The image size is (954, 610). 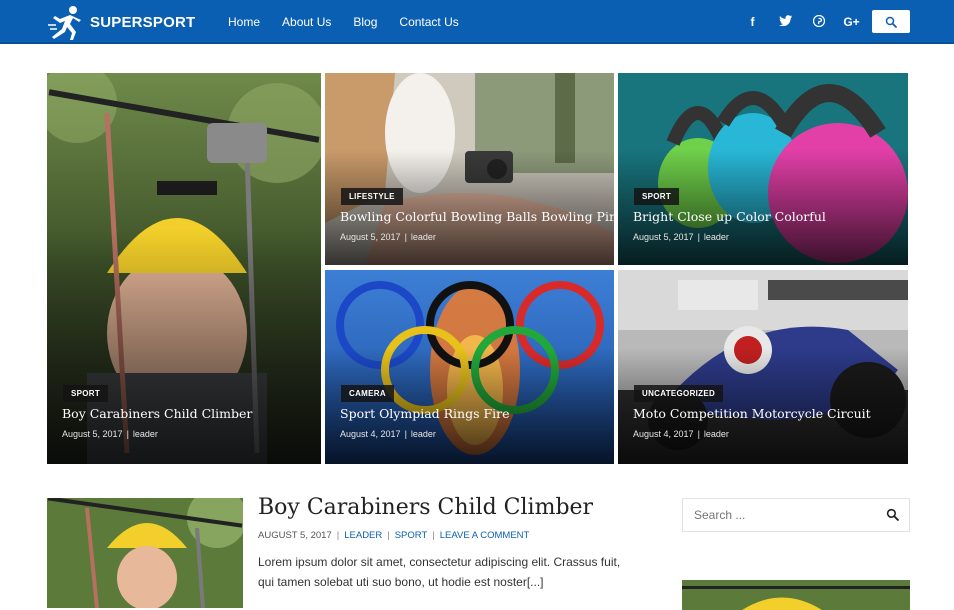 I want to click on category-badge: UNCATEGORIZED, so click(x=679, y=393).